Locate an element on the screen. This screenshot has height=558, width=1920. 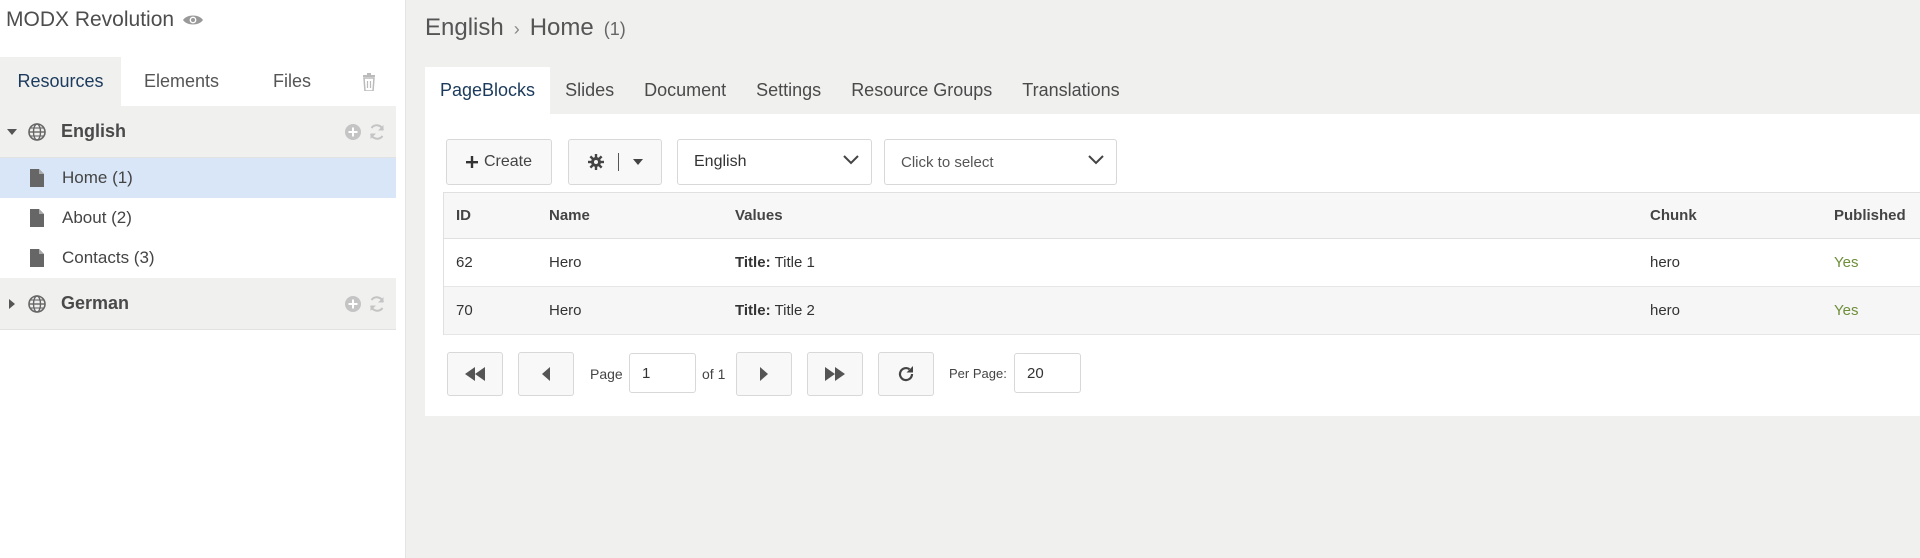
page-id: (1) is located at coordinates (614, 29).